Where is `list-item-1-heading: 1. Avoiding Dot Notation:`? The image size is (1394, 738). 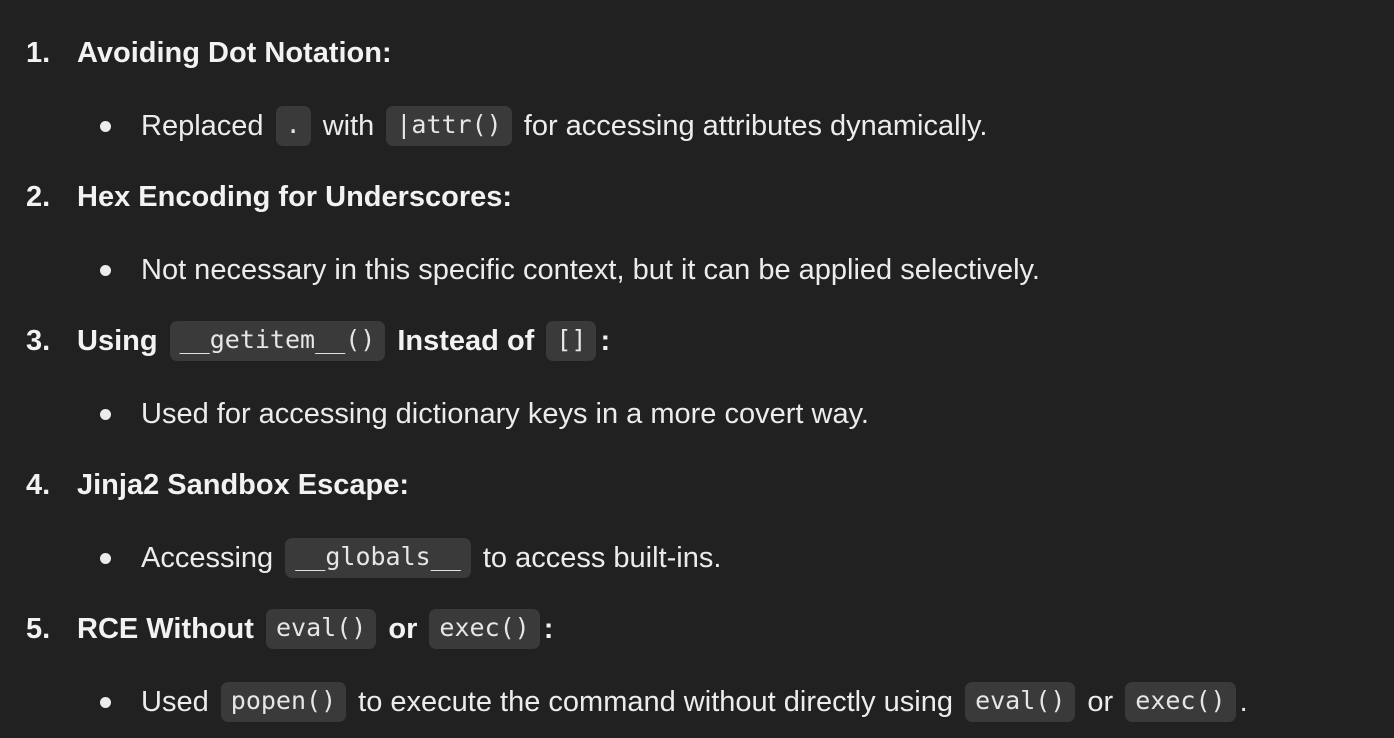
list-item-1-heading: 1. Avoiding Dot Notation: is located at coordinates (209, 53).